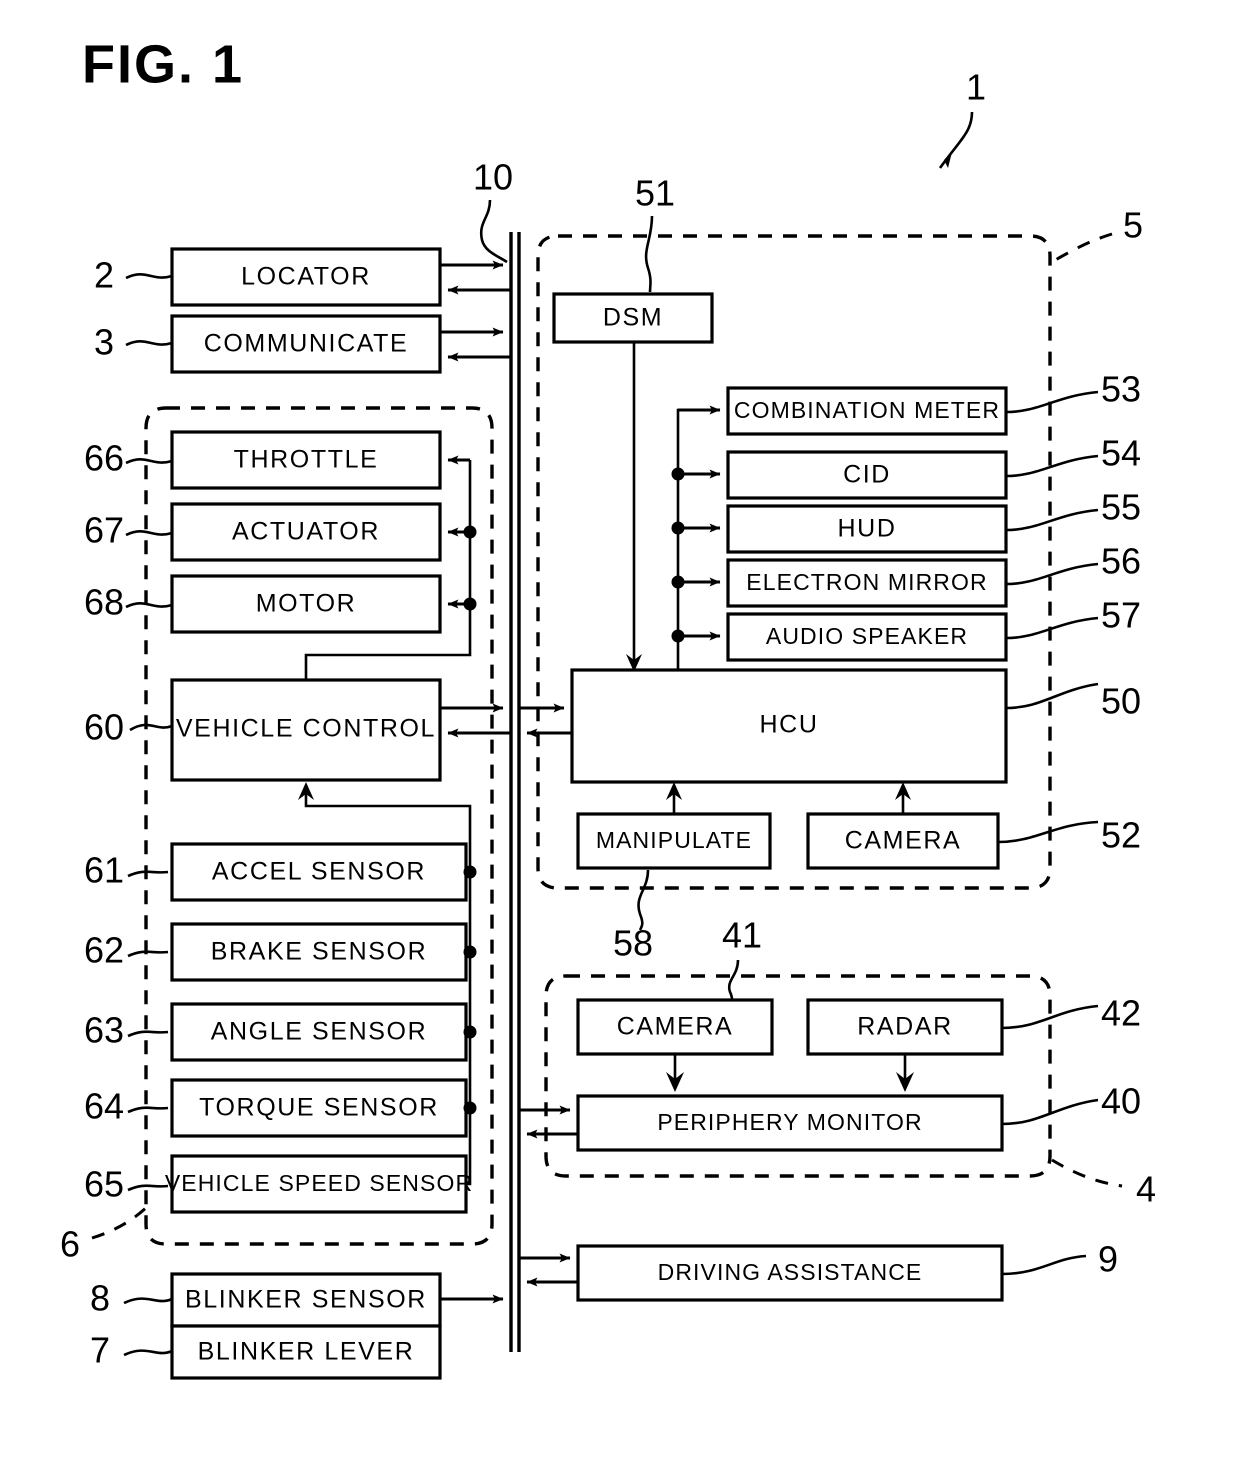 The width and height of the screenshot is (1240, 1470). Describe the element at coordinates (1121, 453) in the screenshot. I see `ref-54: 54` at that location.